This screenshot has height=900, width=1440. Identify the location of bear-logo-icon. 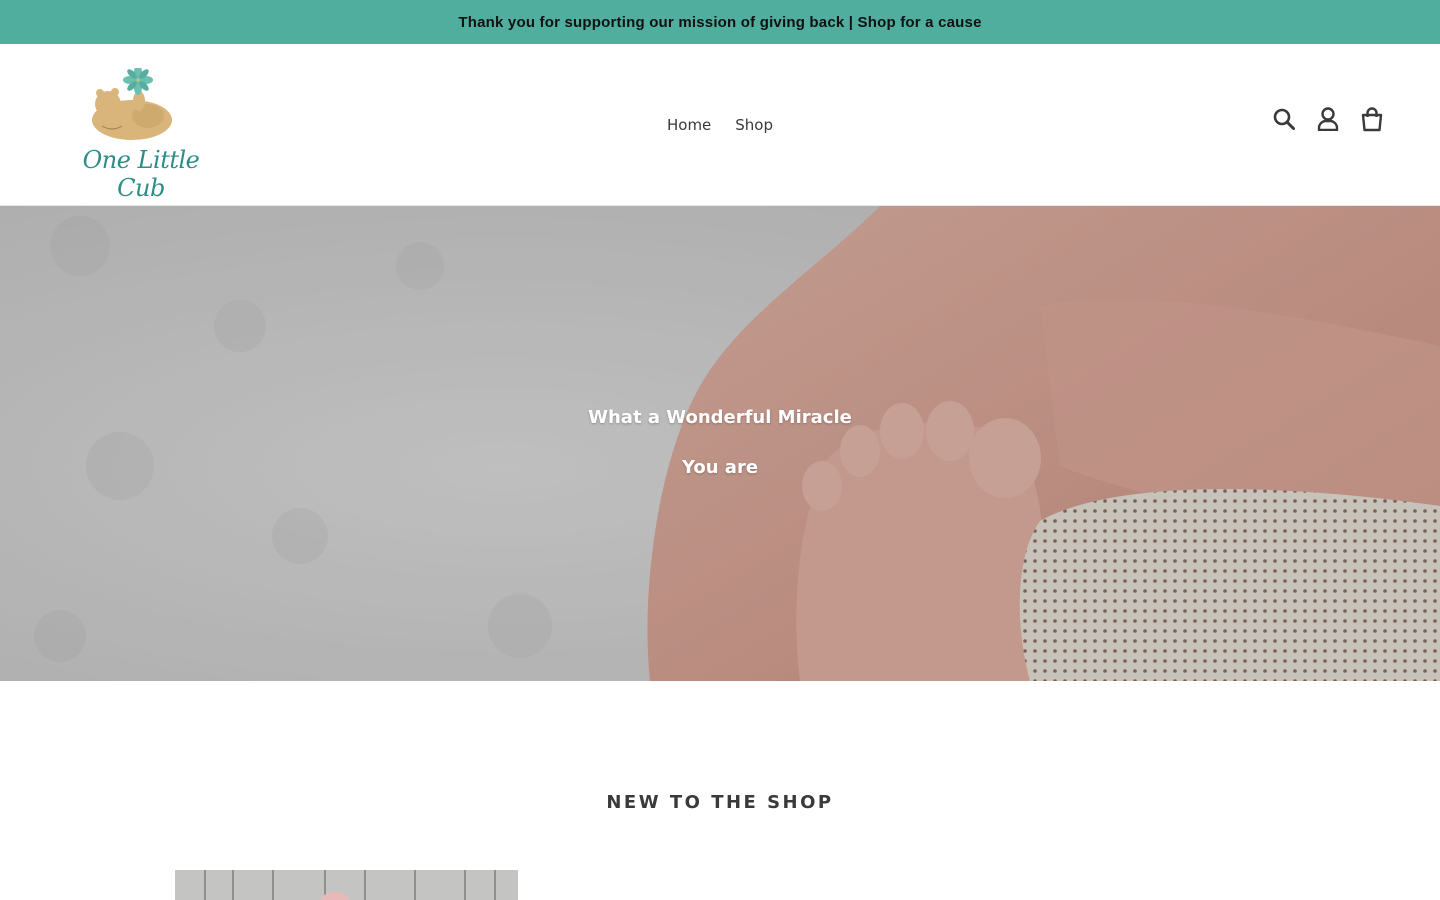
(132, 104).